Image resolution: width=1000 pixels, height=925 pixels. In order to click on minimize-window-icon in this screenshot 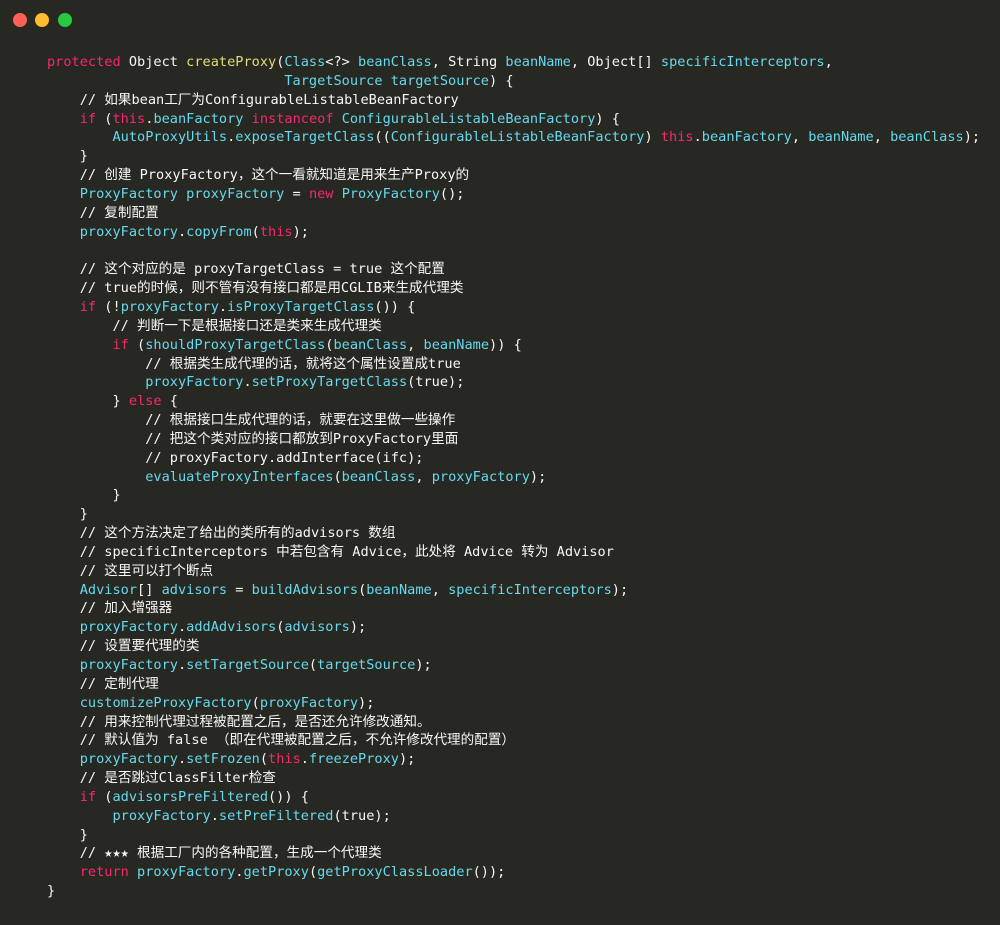, I will do `click(42, 20)`.